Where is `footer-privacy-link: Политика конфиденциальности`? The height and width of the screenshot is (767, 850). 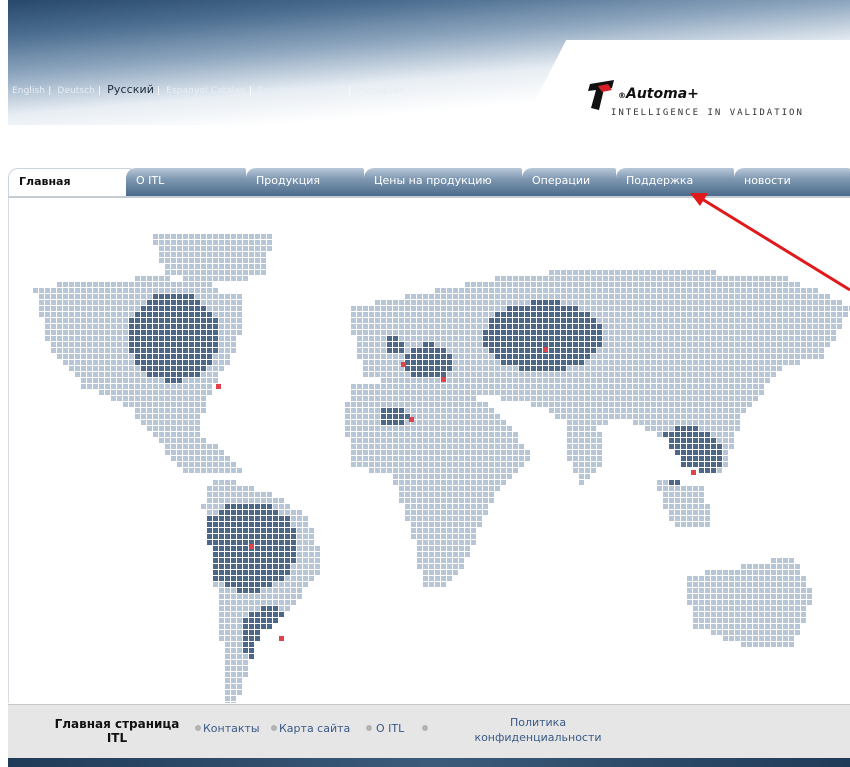 footer-privacy-link: Политика конфиденциальности is located at coordinates (538, 730).